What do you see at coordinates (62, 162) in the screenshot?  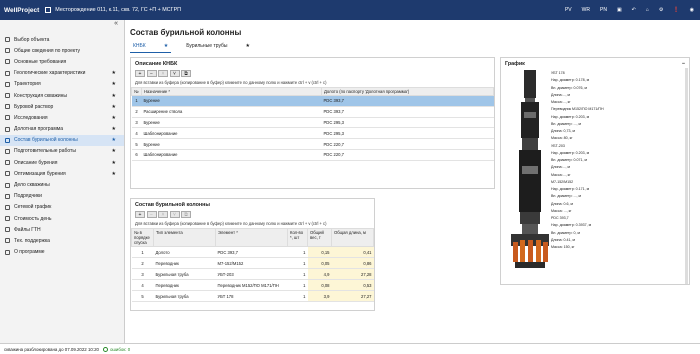 I see `sidebar-item-11: Описание бурения ★` at bounding box center [62, 162].